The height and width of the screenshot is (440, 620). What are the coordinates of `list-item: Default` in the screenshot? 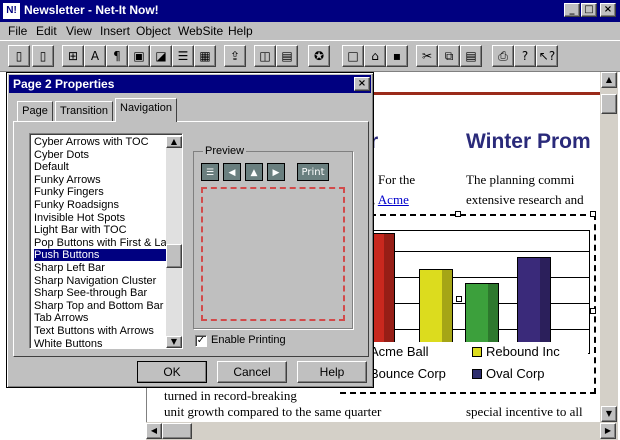 It's located at (101, 167).